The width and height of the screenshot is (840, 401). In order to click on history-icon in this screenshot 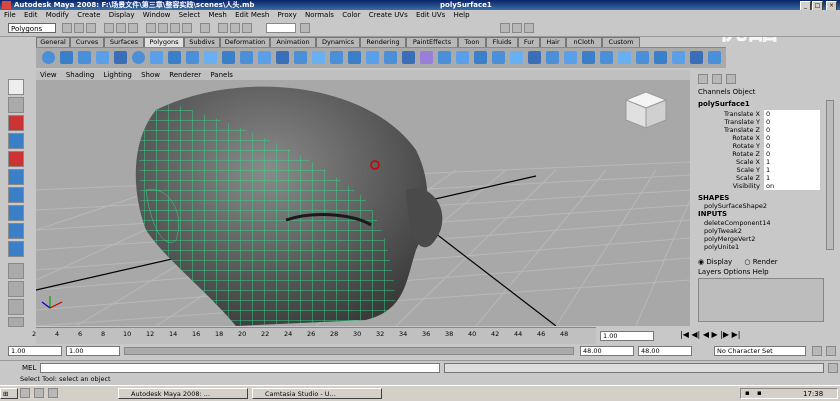, I will do `click(205, 28)`.